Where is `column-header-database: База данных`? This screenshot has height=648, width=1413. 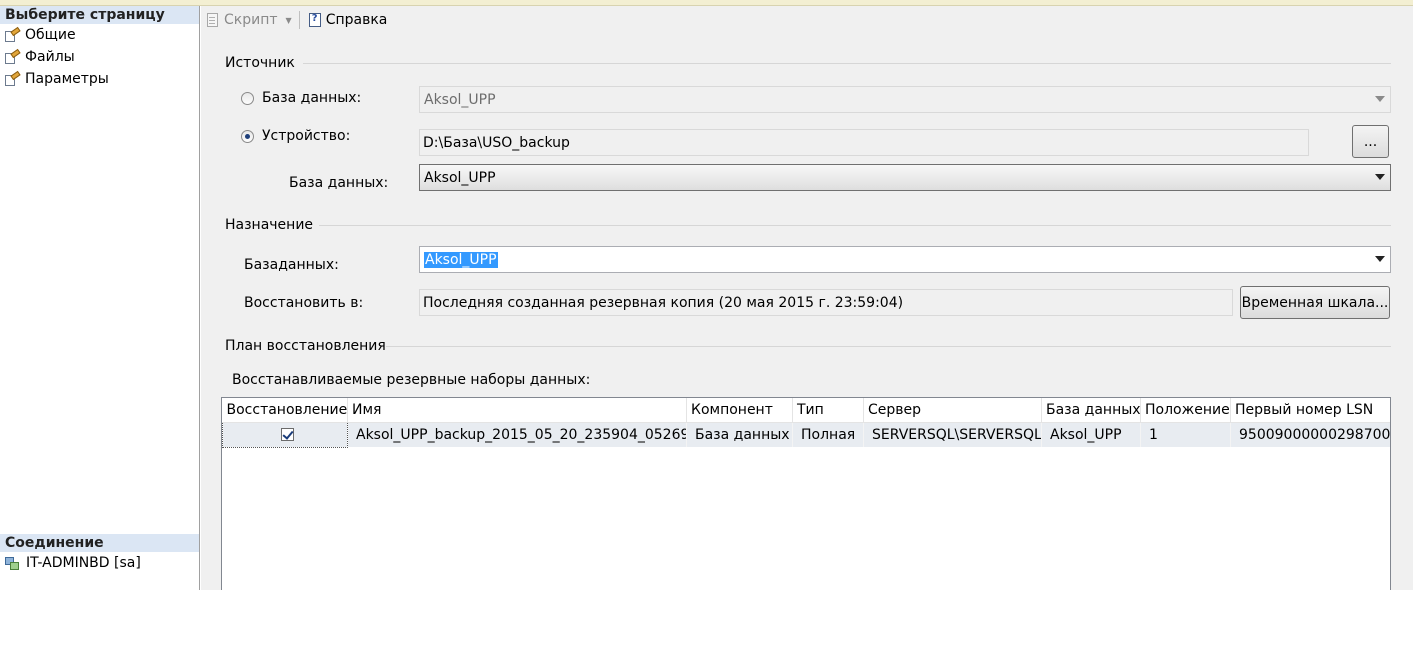 column-header-database: База данных is located at coordinates (1091, 410).